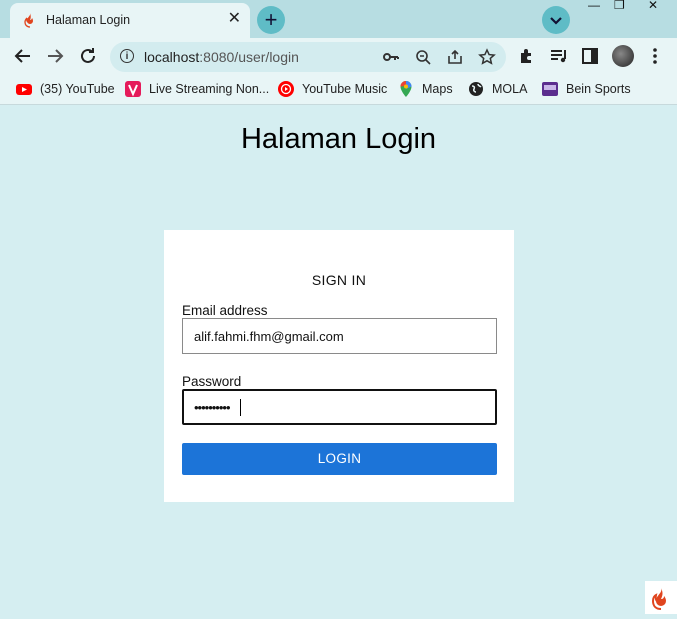 This screenshot has height=619, width=677. Describe the element at coordinates (212, 381) in the screenshot. I see `password-label: Password` at that location.